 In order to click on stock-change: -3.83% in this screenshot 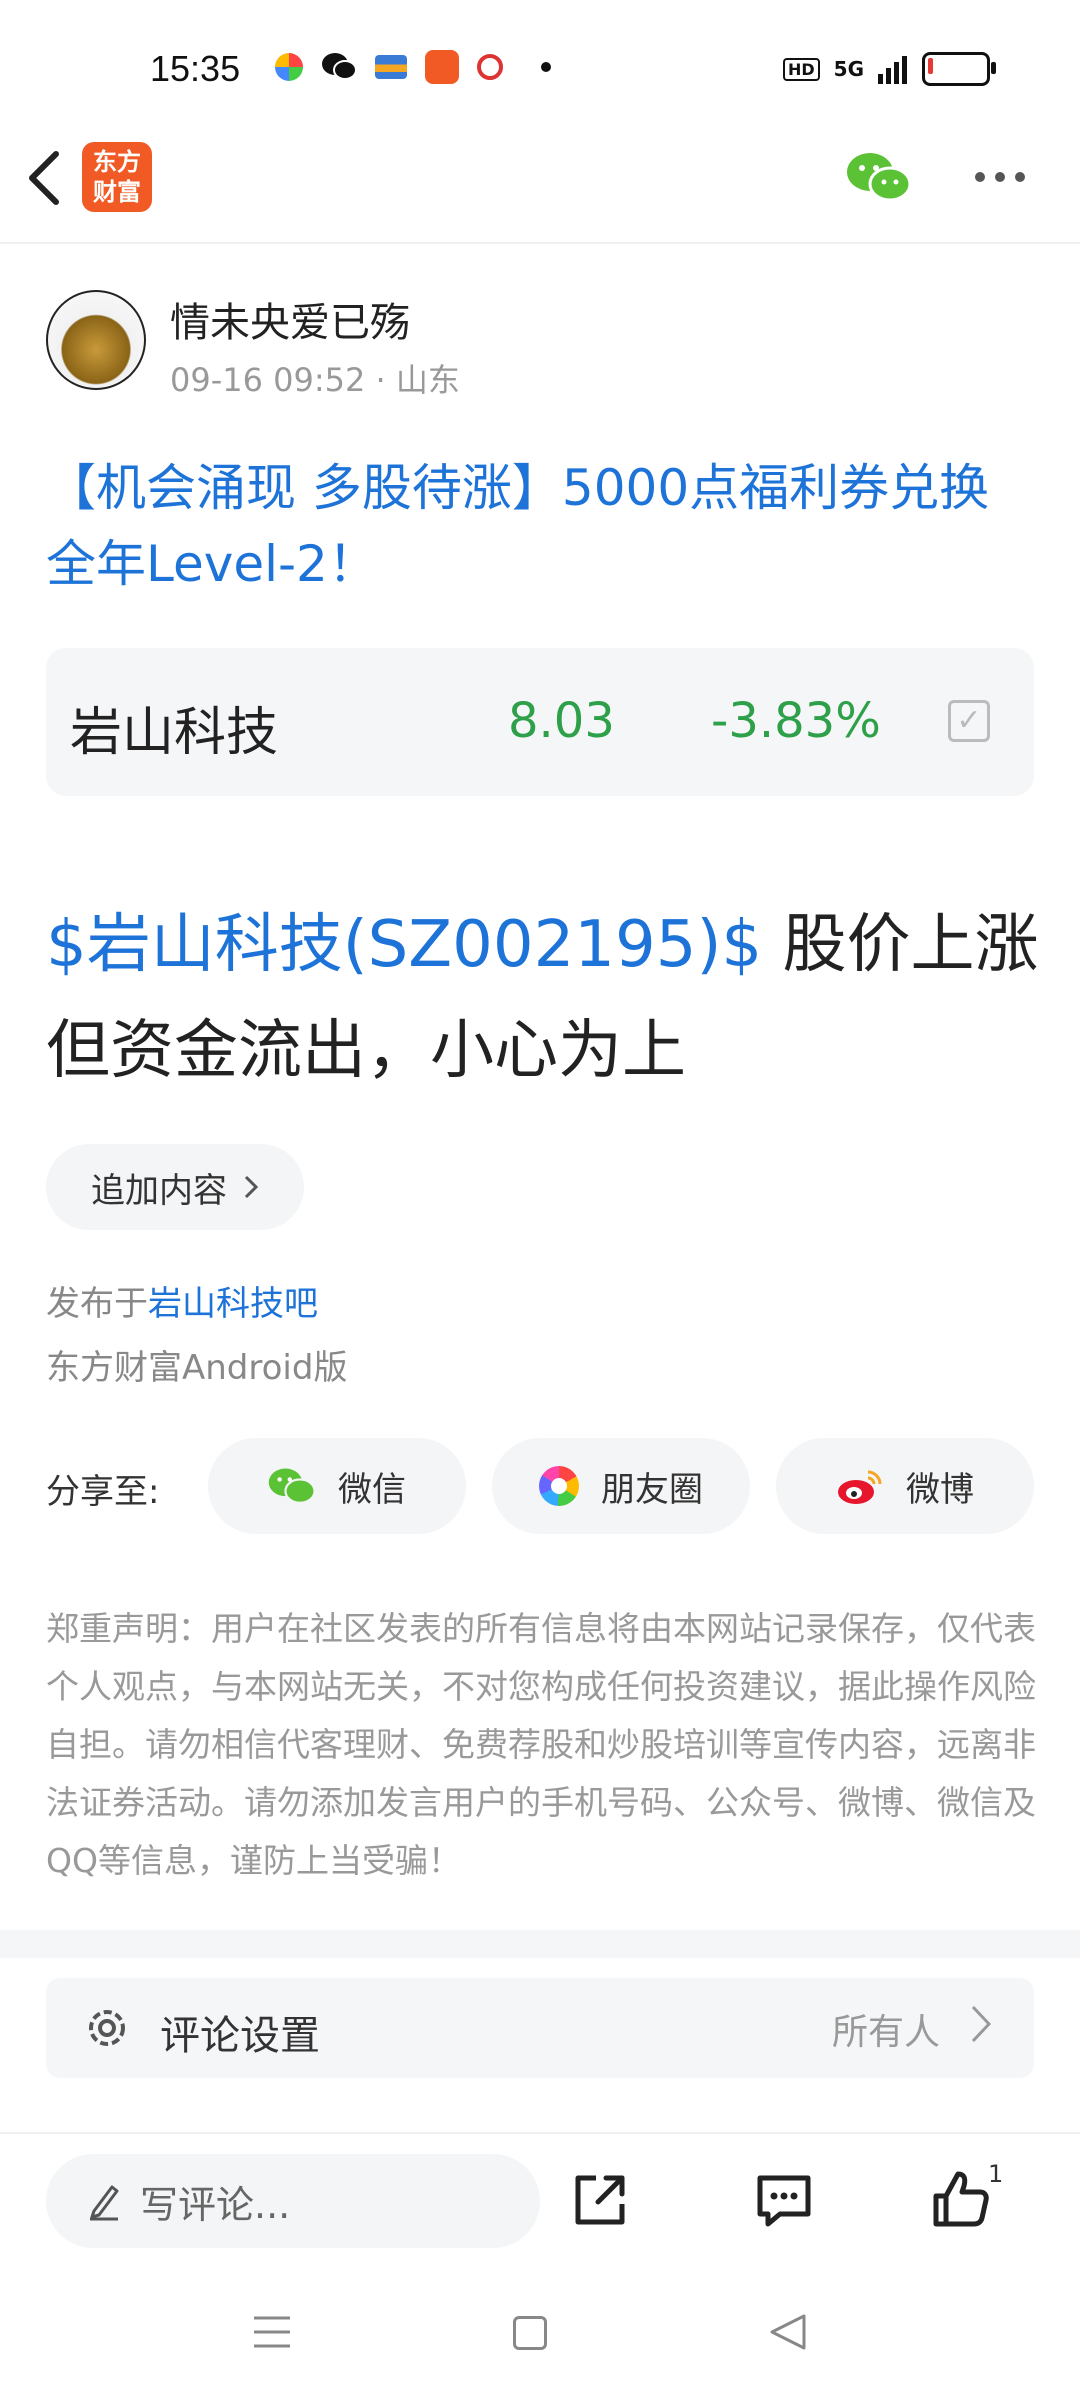, I will do `click(796, 721)`.